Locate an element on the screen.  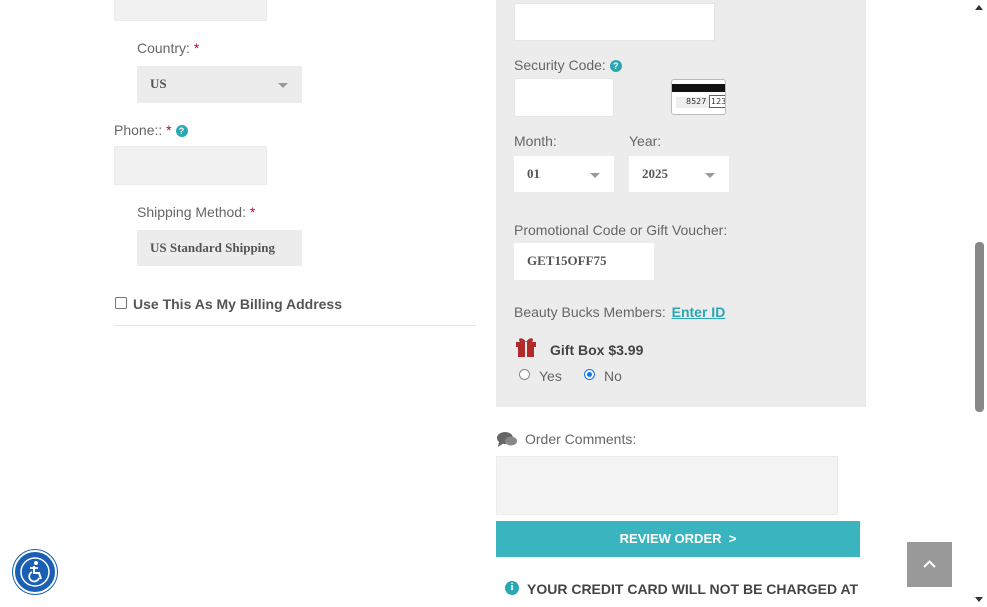
chevron-up-icon is located at coordinates (929, 564).